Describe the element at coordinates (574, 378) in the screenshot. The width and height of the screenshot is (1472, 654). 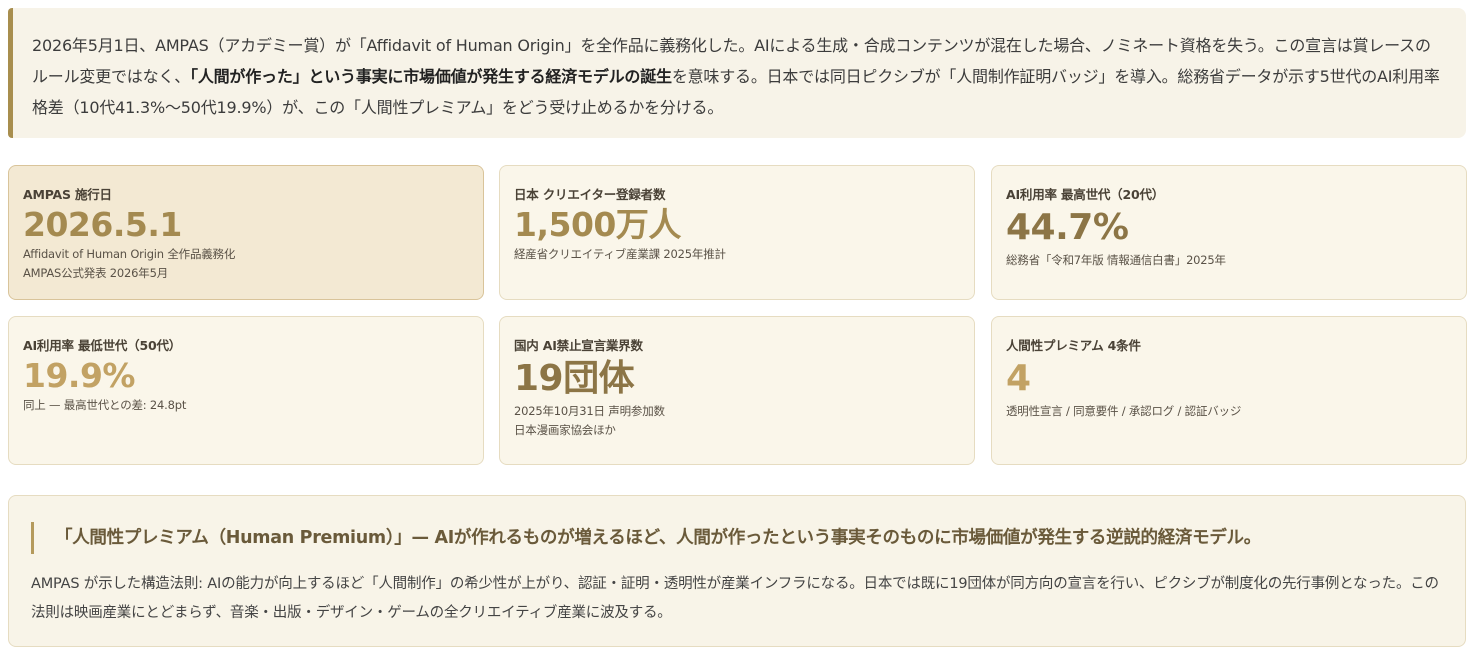
I see `stat-value: 19団体` at that location.